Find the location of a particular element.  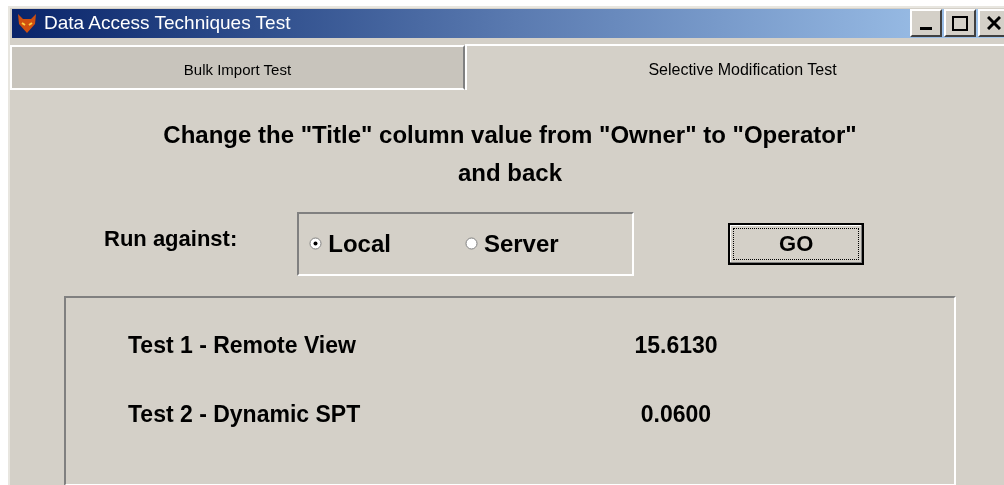

heading: Change the "Title" column value from "Owner" to "Operator" and back is located at coordinates (510, 153).